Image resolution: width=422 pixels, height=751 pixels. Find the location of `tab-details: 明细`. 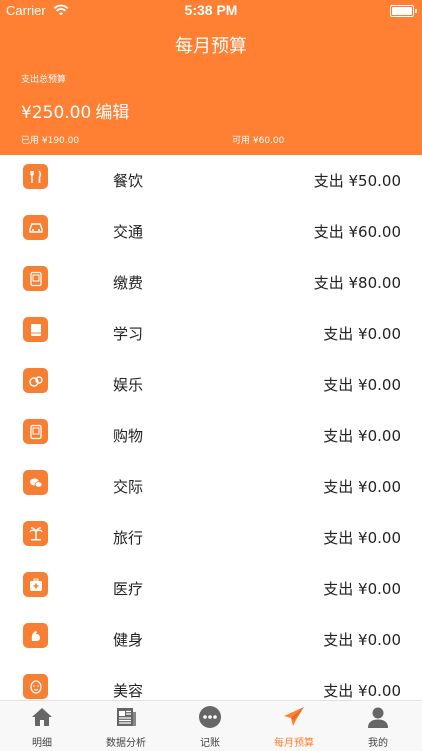

tab-details: 明细 is located at coordinates (42, 726).